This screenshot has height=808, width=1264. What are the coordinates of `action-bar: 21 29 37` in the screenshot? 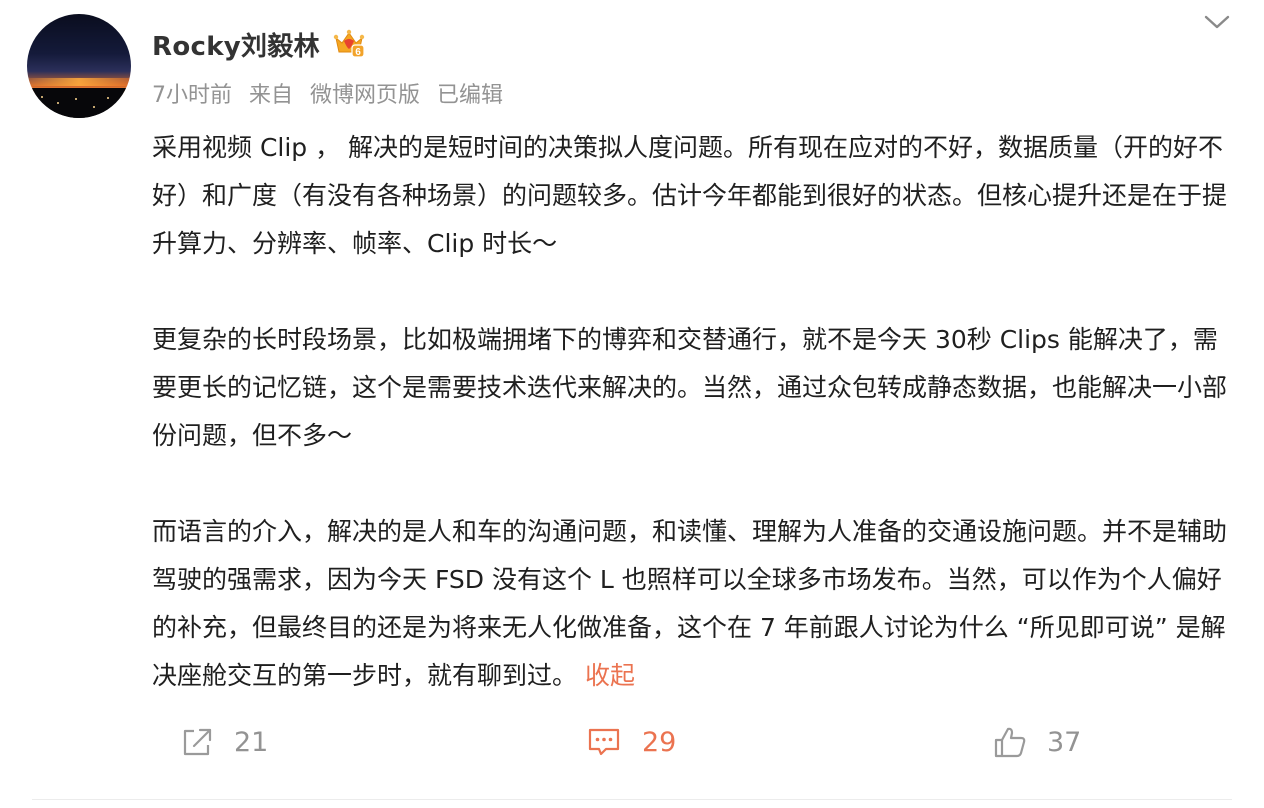 It's located at (632, 742).